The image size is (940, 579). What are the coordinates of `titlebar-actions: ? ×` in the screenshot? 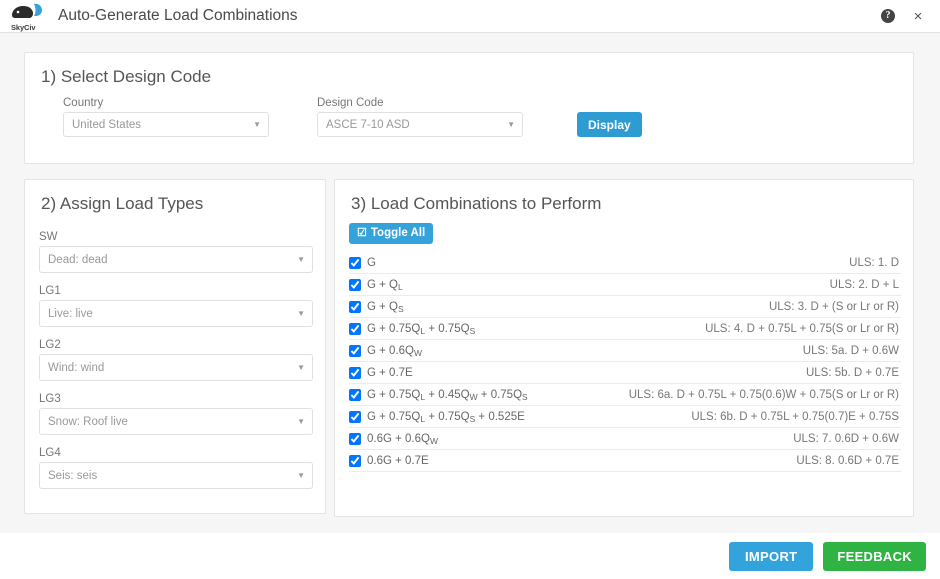 It's located at (903, 16).